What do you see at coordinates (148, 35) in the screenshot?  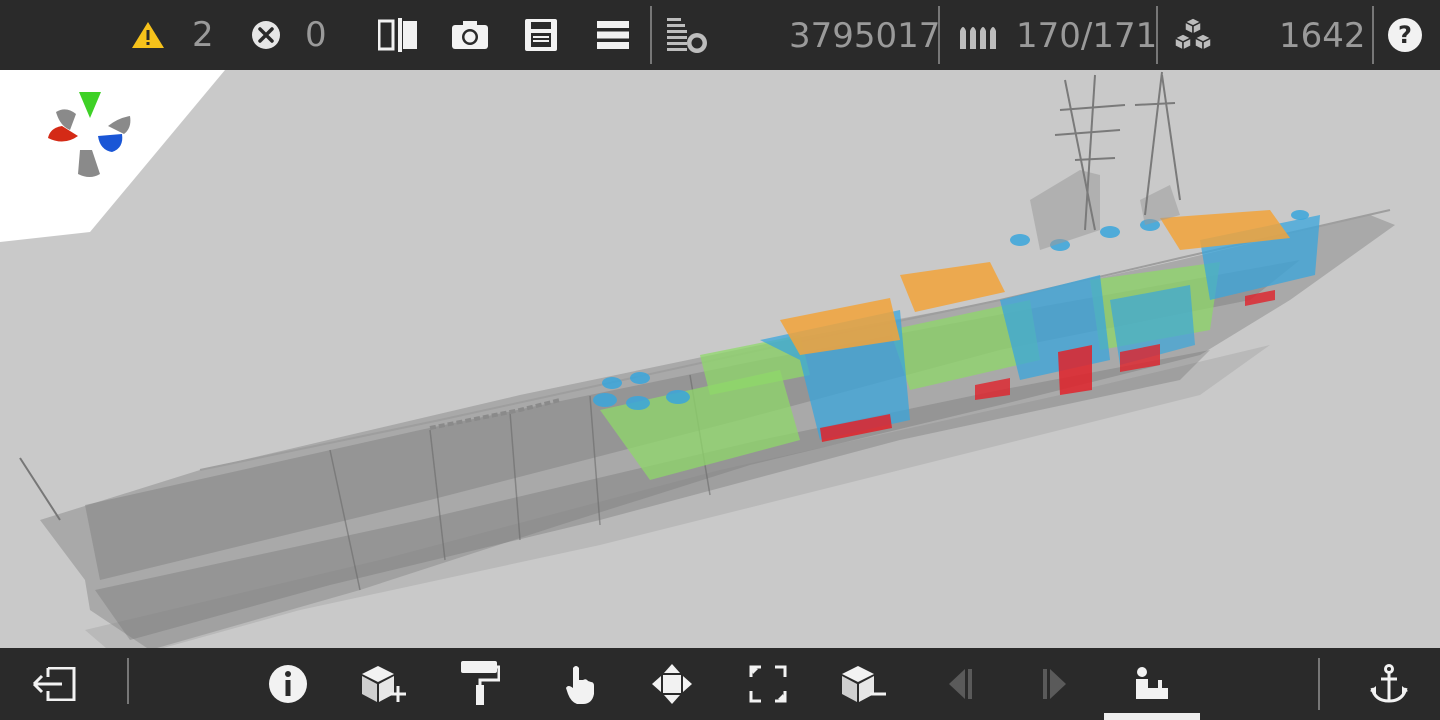 I see `warning-triangle-icon` at bounding box center [148, 35].